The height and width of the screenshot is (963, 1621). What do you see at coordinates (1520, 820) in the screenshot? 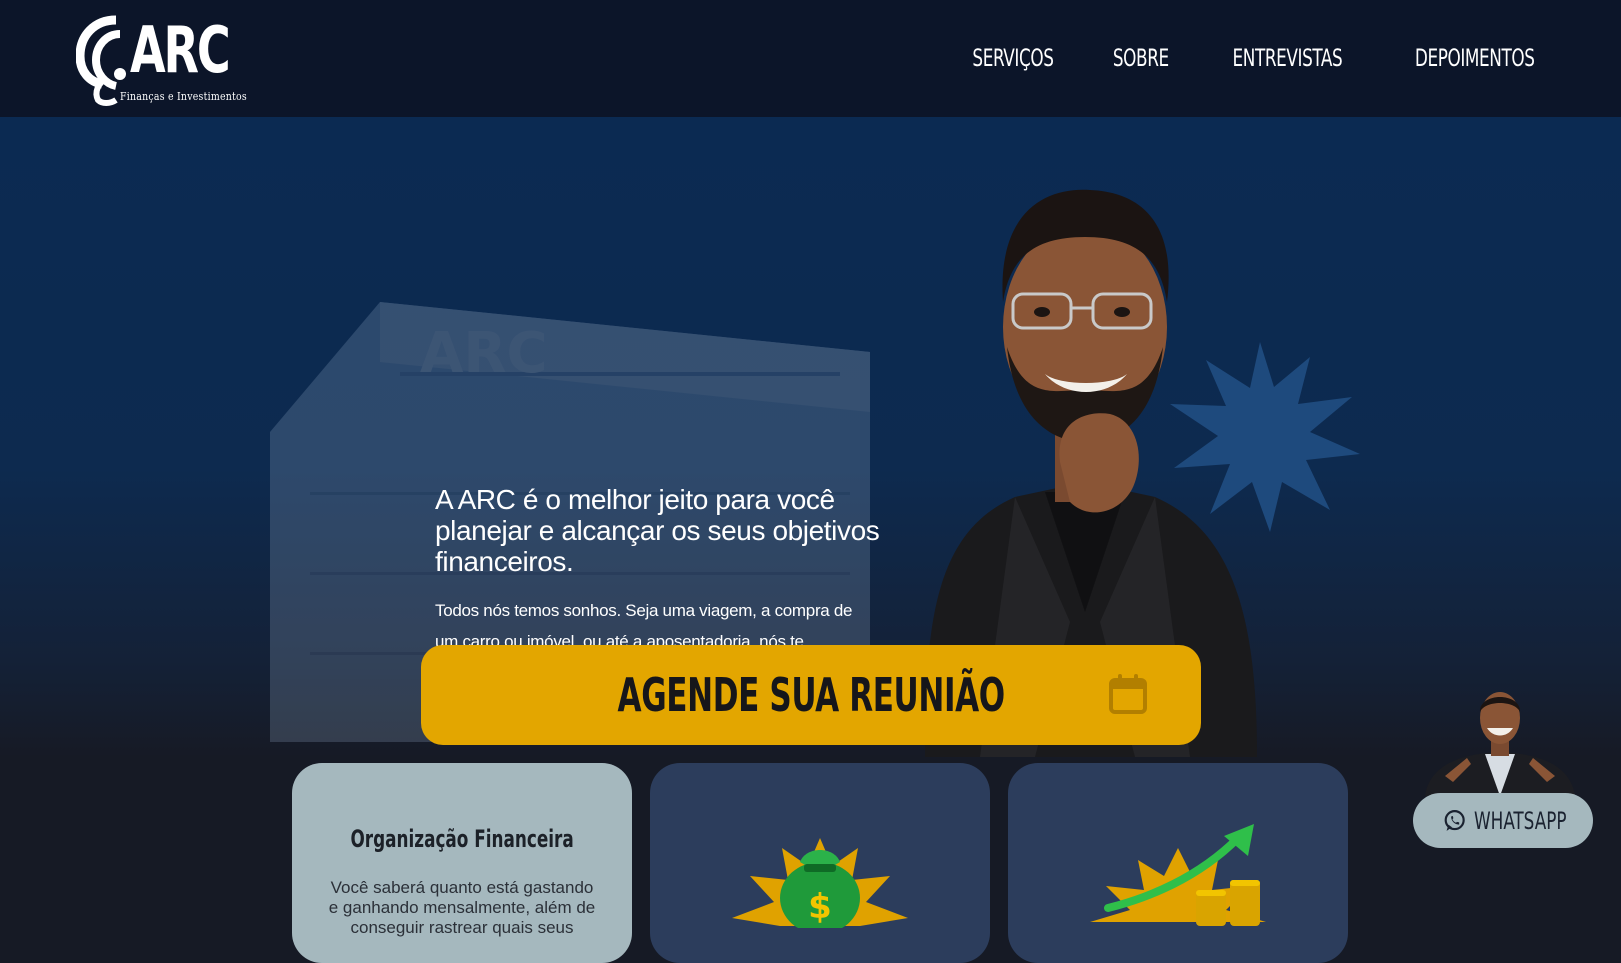
I see `whatsapp-label: WHATSAPP` at bounding box center [1520, 820].